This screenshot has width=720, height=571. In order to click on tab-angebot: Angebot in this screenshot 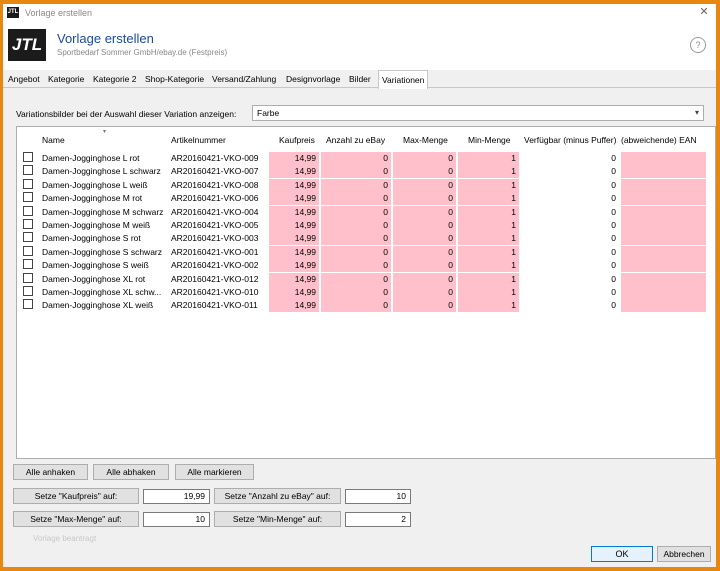, I will do `click(24, 79)`.